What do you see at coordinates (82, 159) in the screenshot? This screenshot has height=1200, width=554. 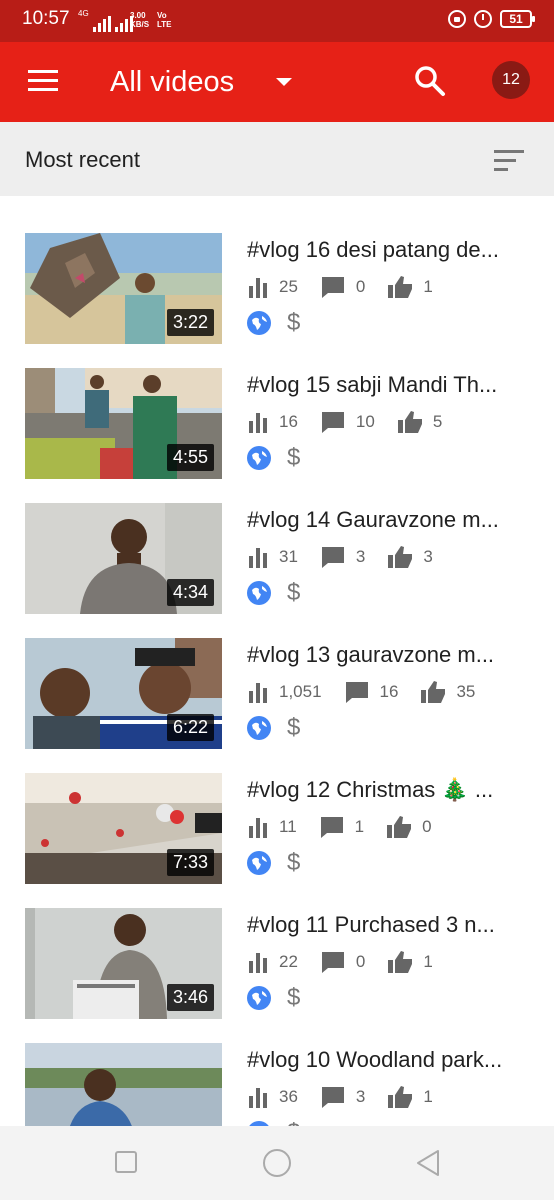 I see `sort-label: Most recent` at bounding box center [82, 159].